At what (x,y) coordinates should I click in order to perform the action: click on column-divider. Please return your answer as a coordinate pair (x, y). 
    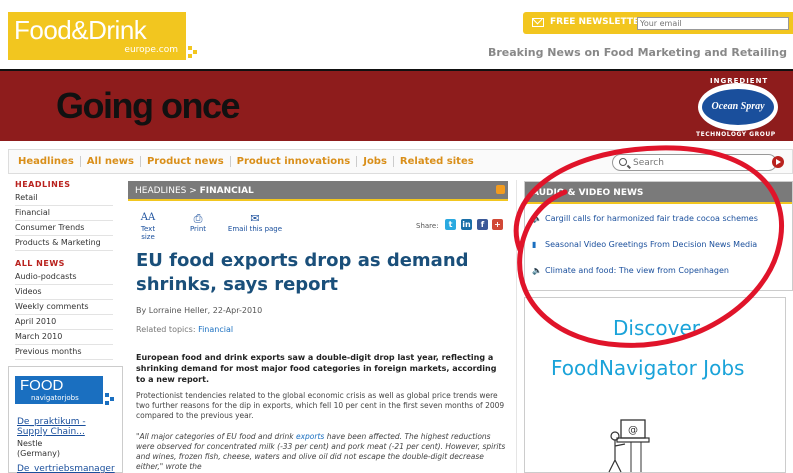
    Looking at the image, I should click on (516, 326).